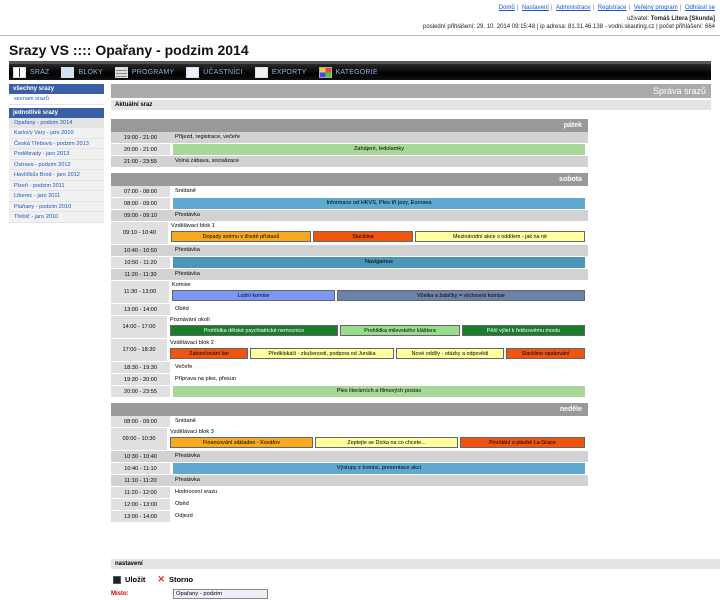  What do you see at coordinates (349, 409) in the screenshot?
I see `day-header: neděle` at bounding box center [349, 409].